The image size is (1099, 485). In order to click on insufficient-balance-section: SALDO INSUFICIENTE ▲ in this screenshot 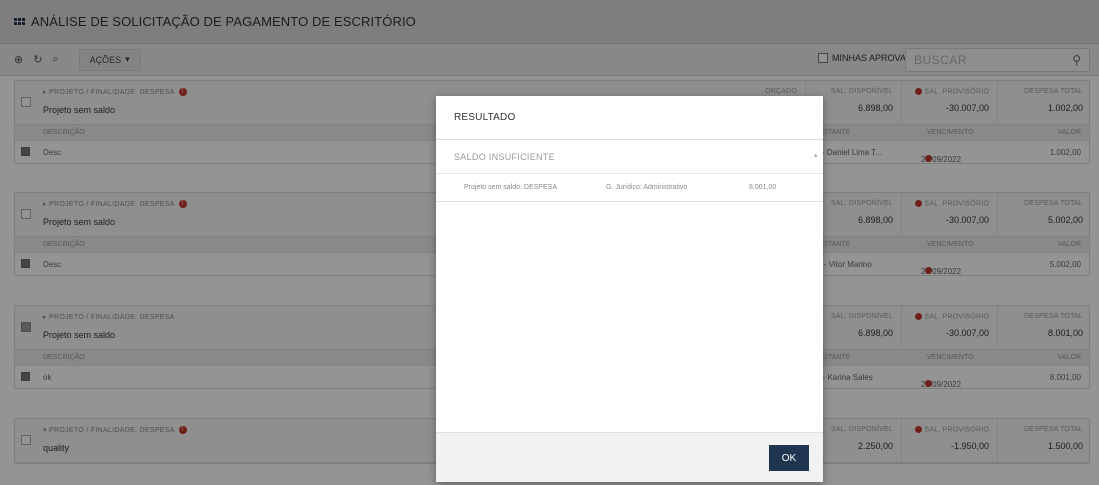, I will do `click(629, 157)`.